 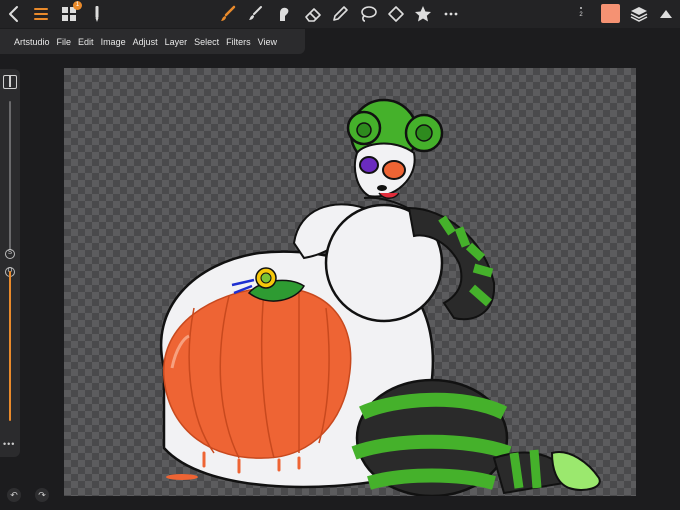 I want to click on brush-size-value: 2, so click(x=581, y=15).